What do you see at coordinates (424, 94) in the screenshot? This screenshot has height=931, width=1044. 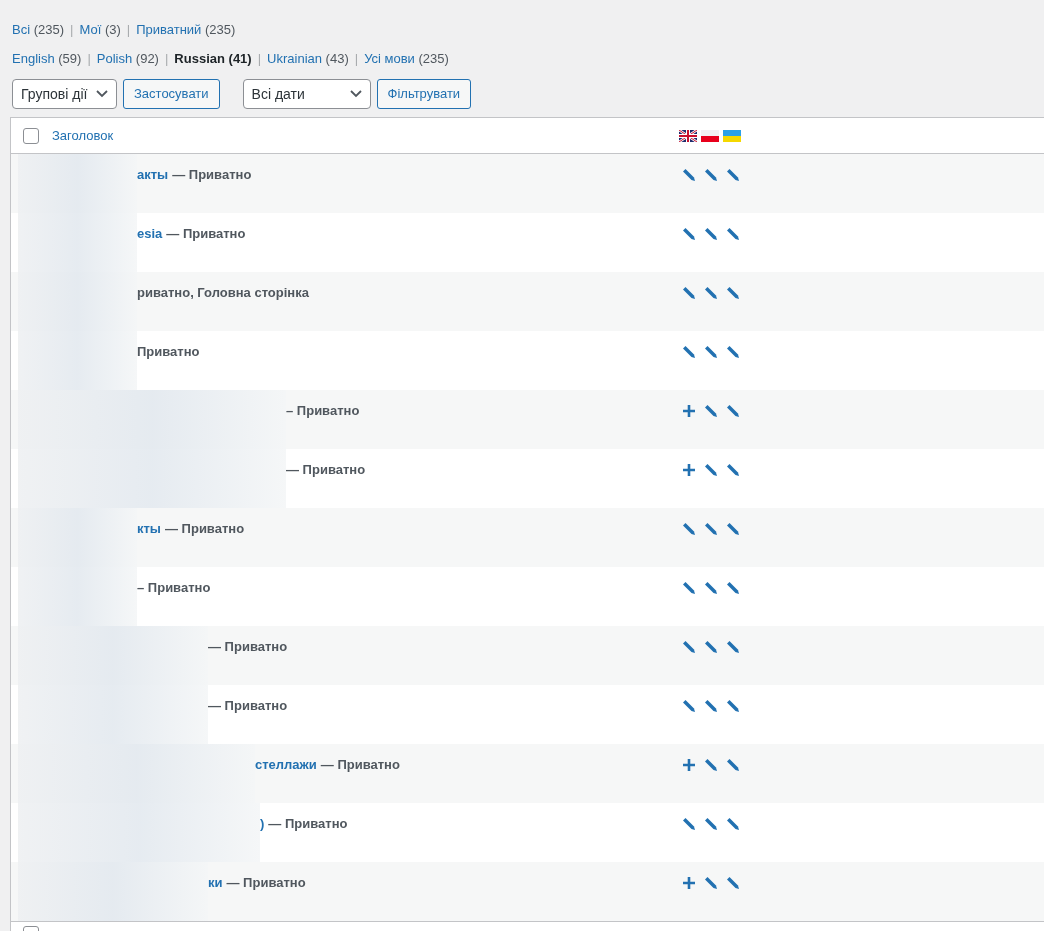 I see `action-button: Фільтрувати` at bounding box center [424, 94].